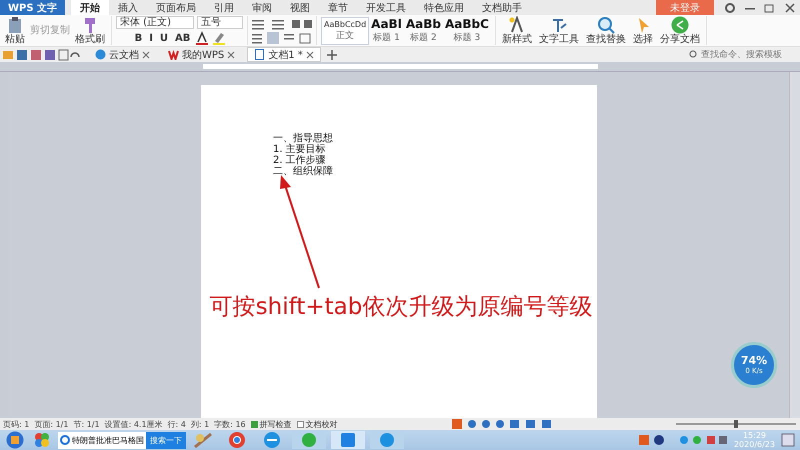 Image resolution: width=800 pixels, height=450 pixels. What do you see at coordinates (754, 360) in the screenshot?
I see `speed-percent: 74%` at bounding box center [754, 360].